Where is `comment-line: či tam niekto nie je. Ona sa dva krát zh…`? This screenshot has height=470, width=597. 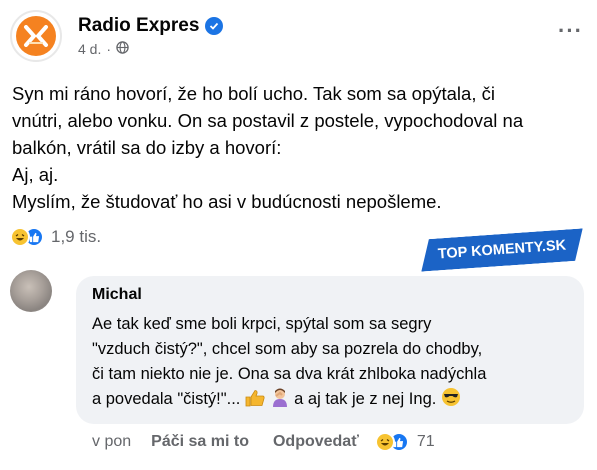 comment-line: či tam niekto nie je. Ona sa dva krát zh… is located at coordinates (289, 374).